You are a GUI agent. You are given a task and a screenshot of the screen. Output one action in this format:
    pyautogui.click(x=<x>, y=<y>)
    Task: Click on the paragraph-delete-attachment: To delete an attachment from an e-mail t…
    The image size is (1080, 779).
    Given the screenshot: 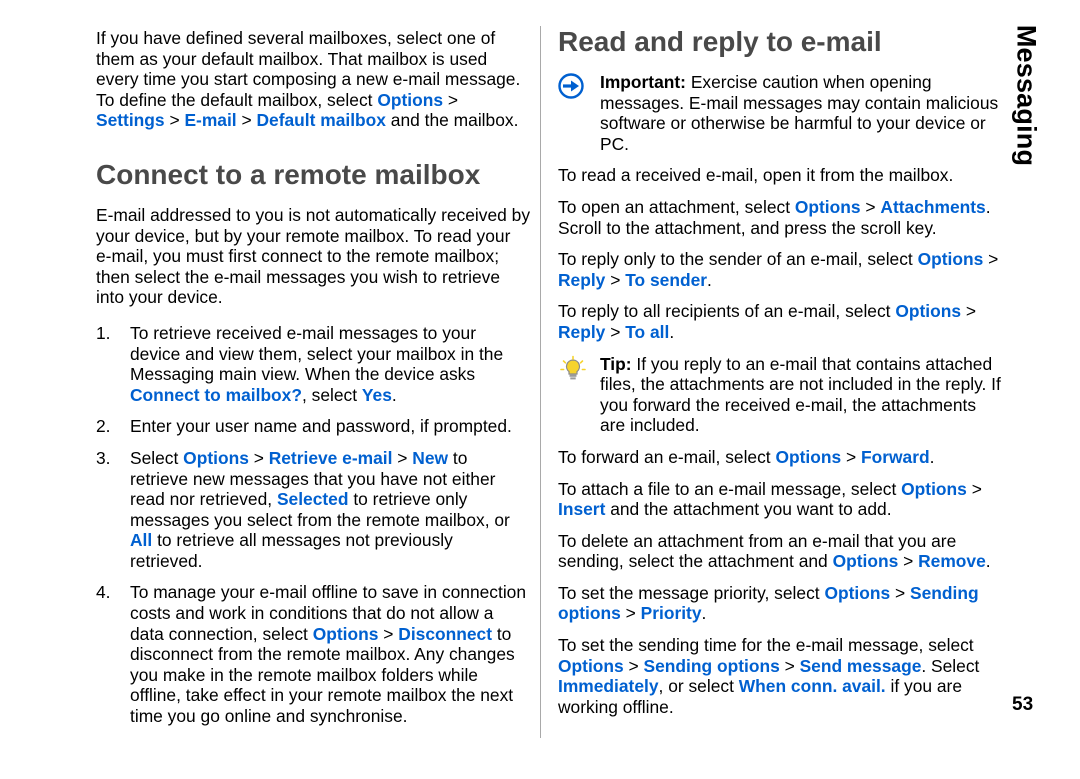 What is the action you would take?
    pyautogui.click(x=774, y=551)
    